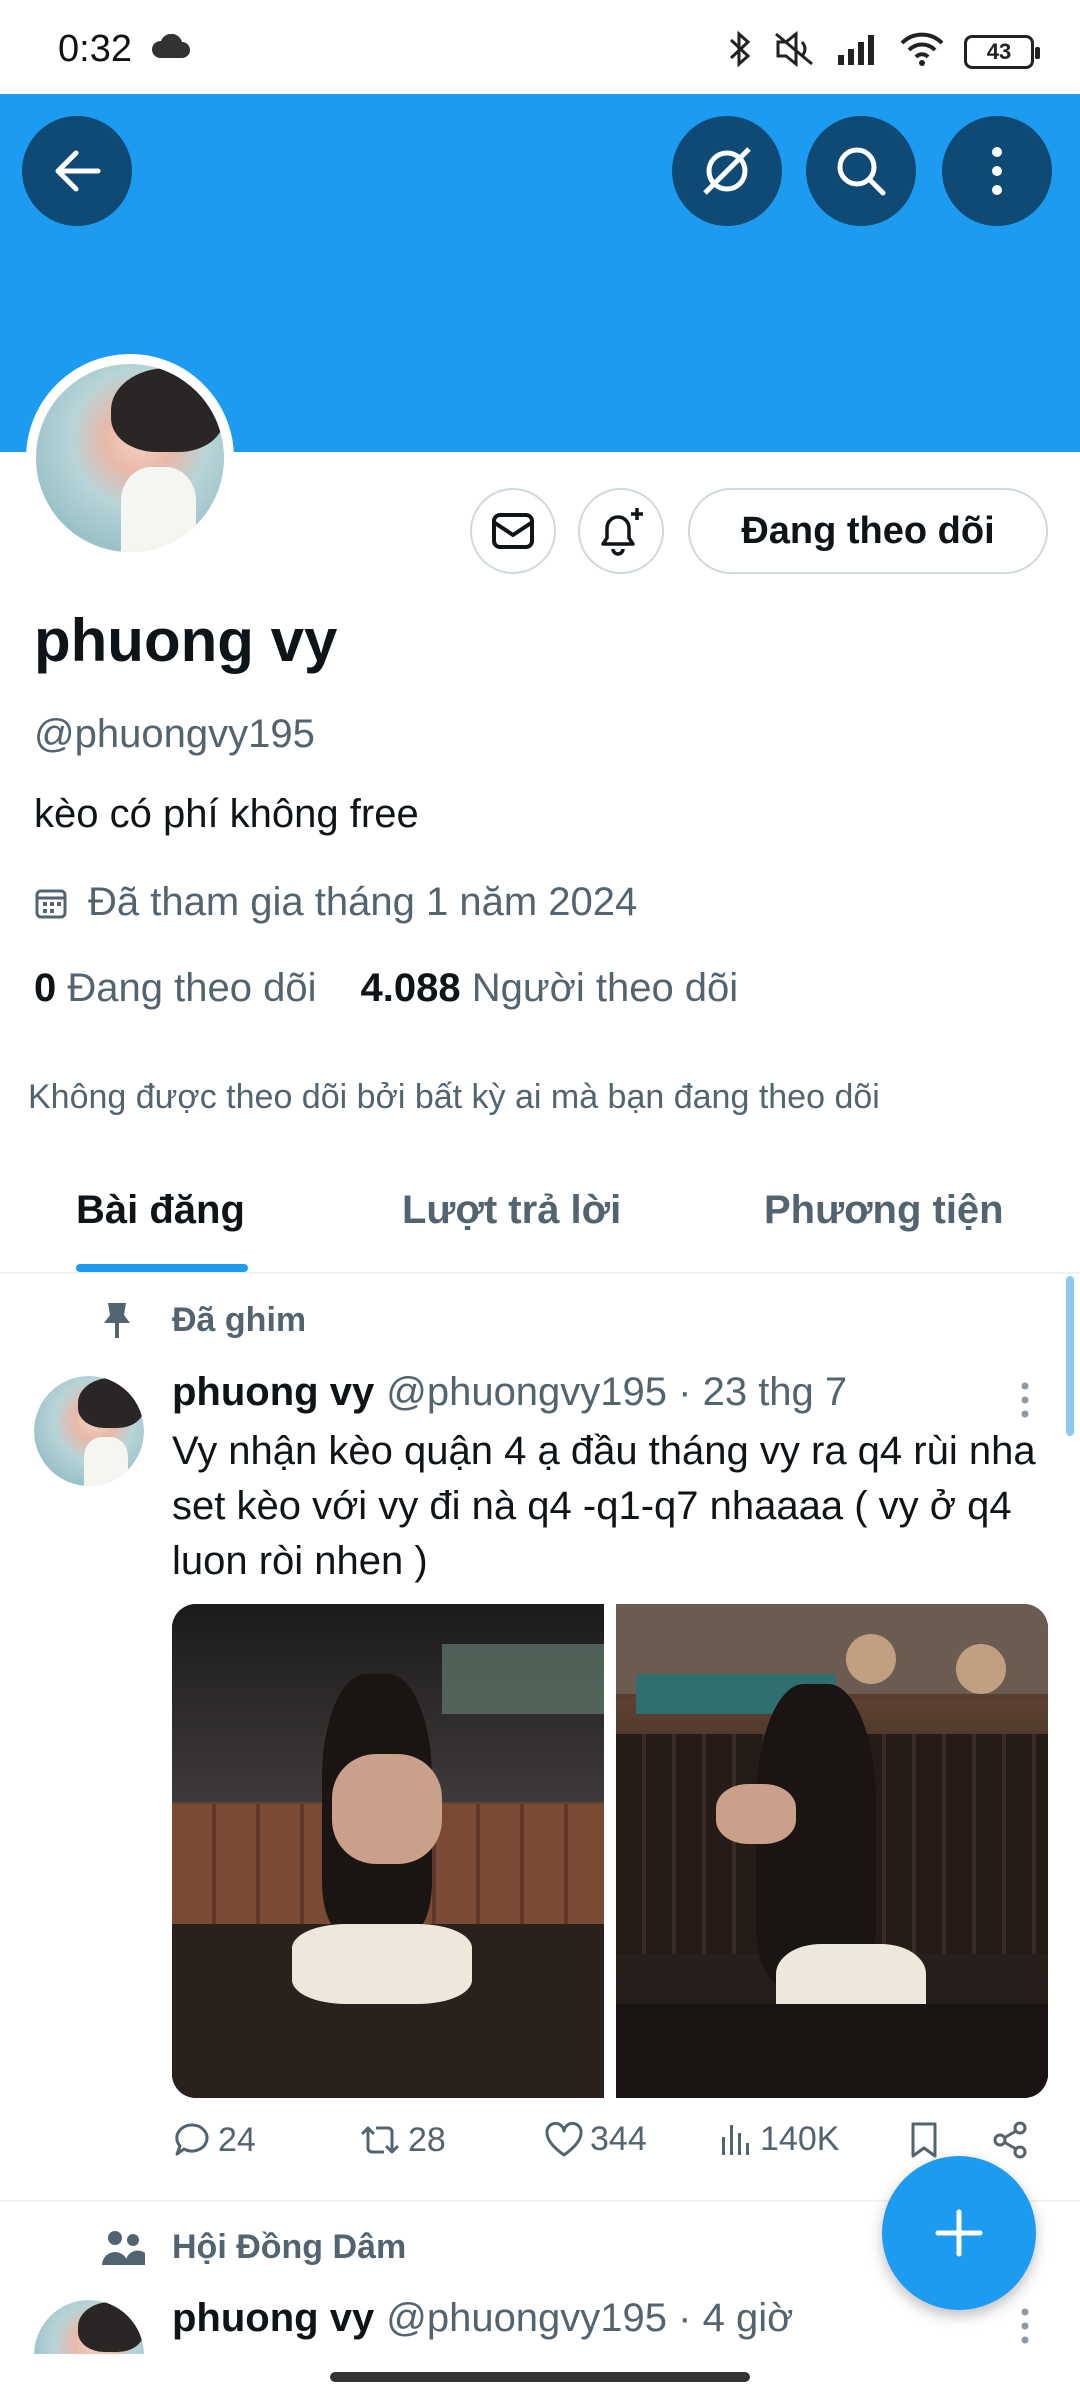  I want to click on notifications-button, so click(621, 531).